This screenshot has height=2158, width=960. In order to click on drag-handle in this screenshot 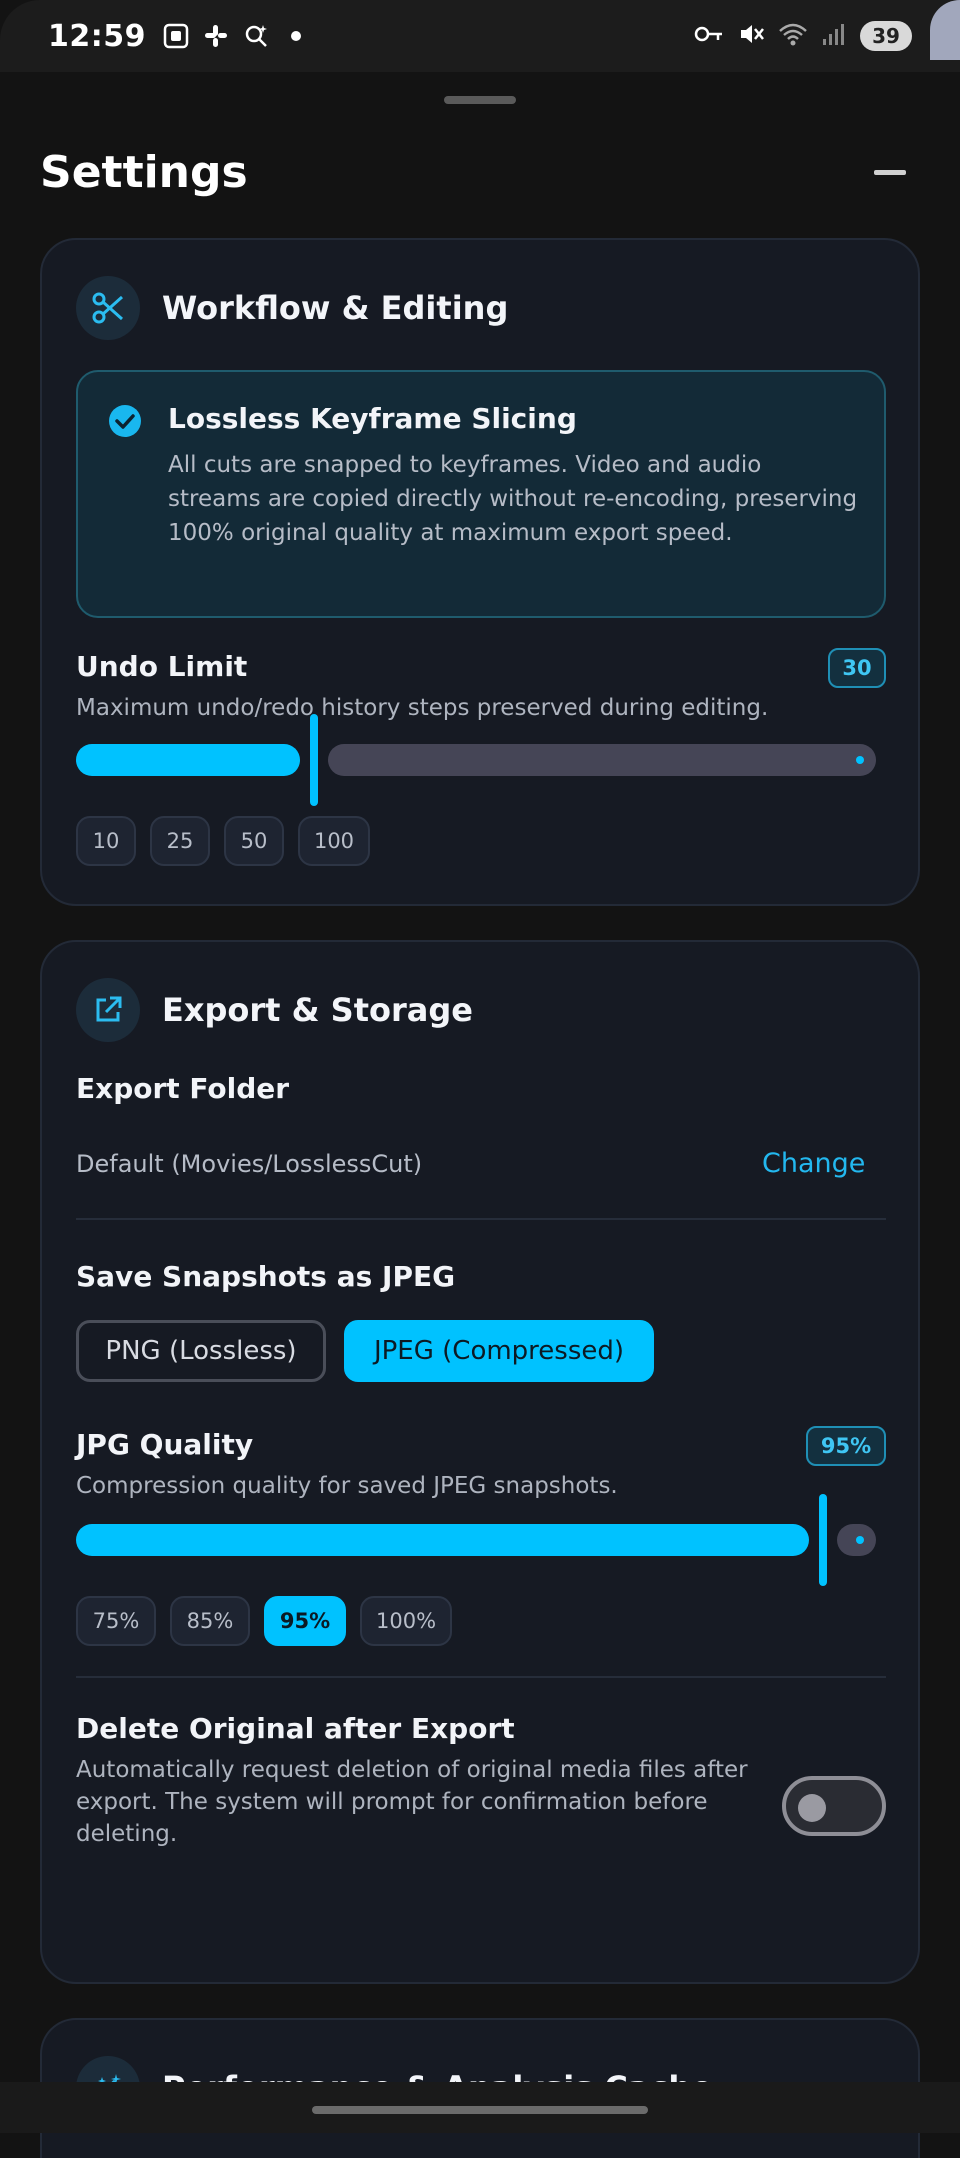, I will do `click(480, 100)`.